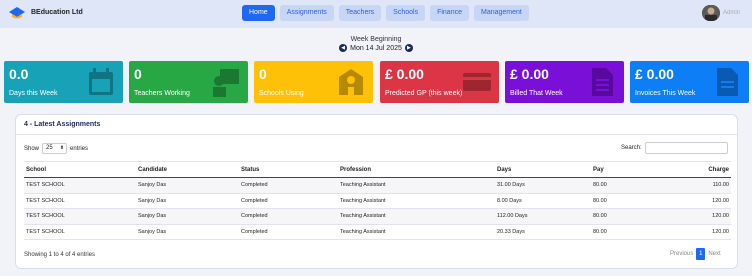 This screenshot has width=752, height=276. I want to click on page-length-control: Show 25 ⬍ entries, so click(56, 148).